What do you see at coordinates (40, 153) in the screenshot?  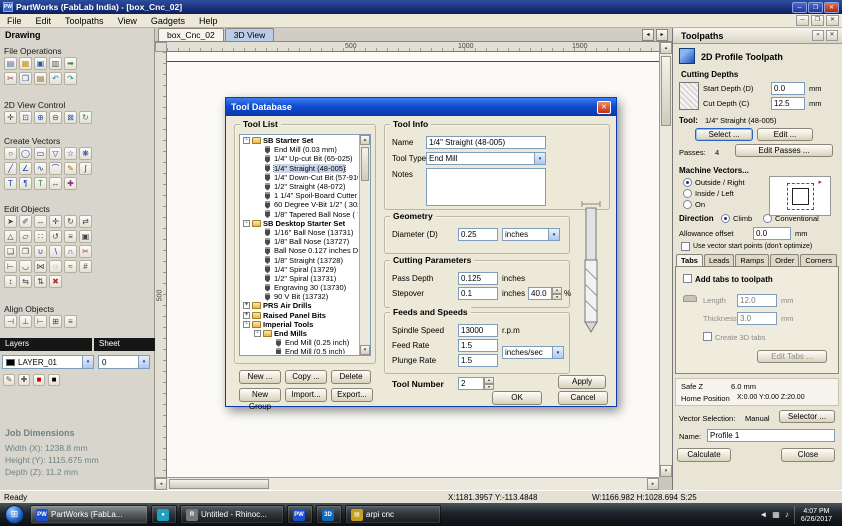 I see `draw-rectangle-icon: ▭` at bounding box center [40, 153].